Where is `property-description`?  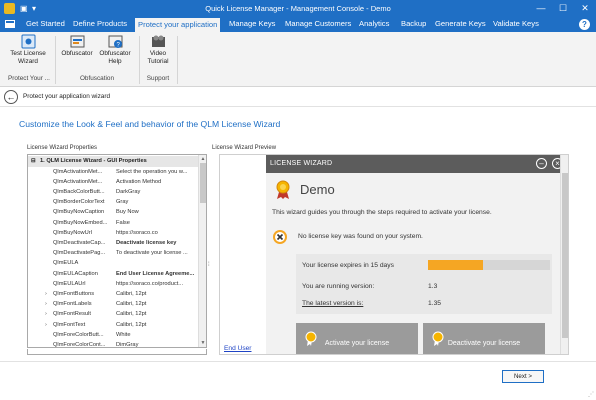
property-description is located at coordinates (117, 352).